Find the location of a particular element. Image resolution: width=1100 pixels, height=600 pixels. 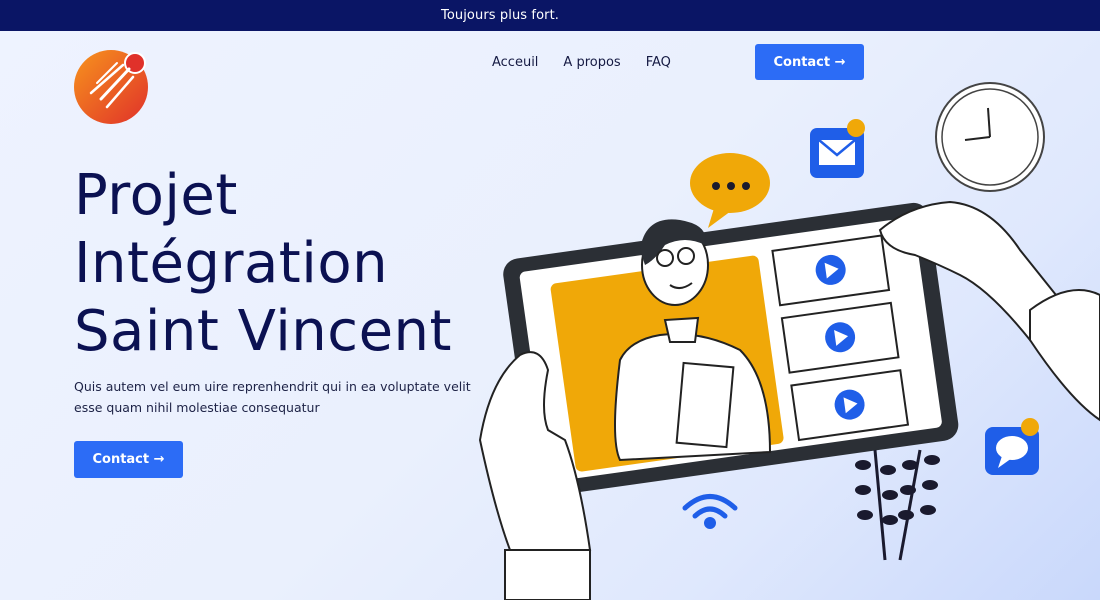

hero-title-line-2: Intégration is located at coordinates (231, 263).